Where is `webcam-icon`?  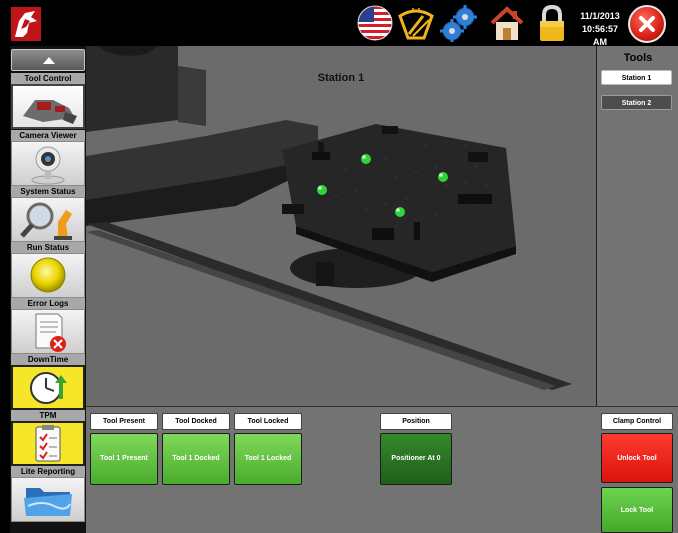 webcam-icon is located at coordinates (48, 163).